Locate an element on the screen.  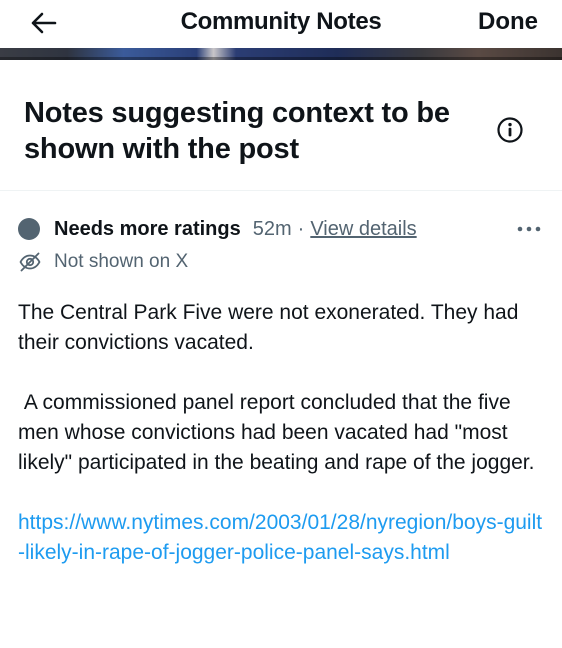
top-bar: Community Notes Done is located at coordinates (281, 24).